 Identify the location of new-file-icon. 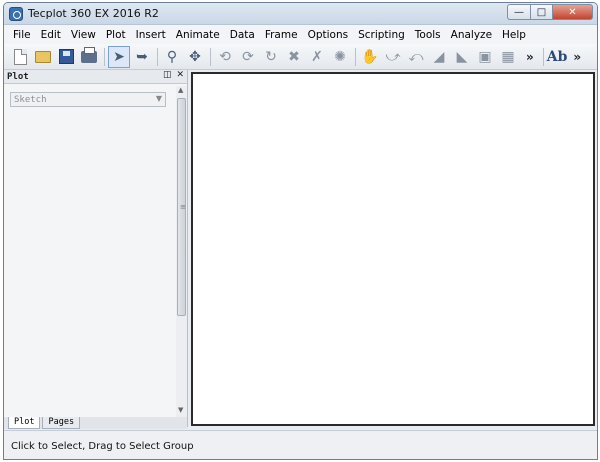
(20, 56).